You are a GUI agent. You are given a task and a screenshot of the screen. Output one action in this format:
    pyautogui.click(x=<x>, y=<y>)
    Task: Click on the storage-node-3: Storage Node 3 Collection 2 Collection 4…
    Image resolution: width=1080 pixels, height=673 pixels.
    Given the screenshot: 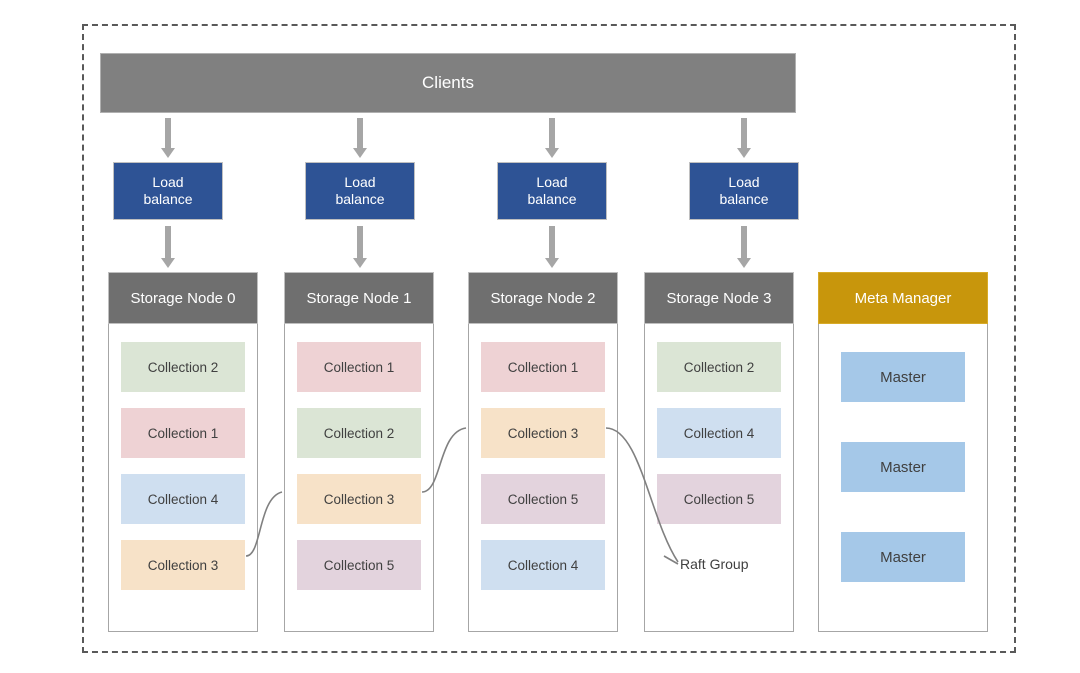 What is the action you would take?
    pyautogui.click(x=719, y=452)
    